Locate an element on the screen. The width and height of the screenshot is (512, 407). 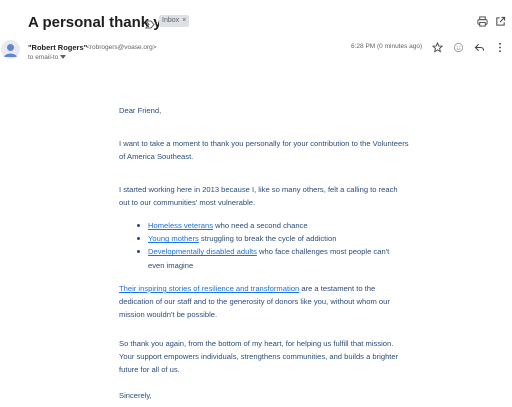
inbox-label-chip: Inbox × is located at coordinates (174, 21).